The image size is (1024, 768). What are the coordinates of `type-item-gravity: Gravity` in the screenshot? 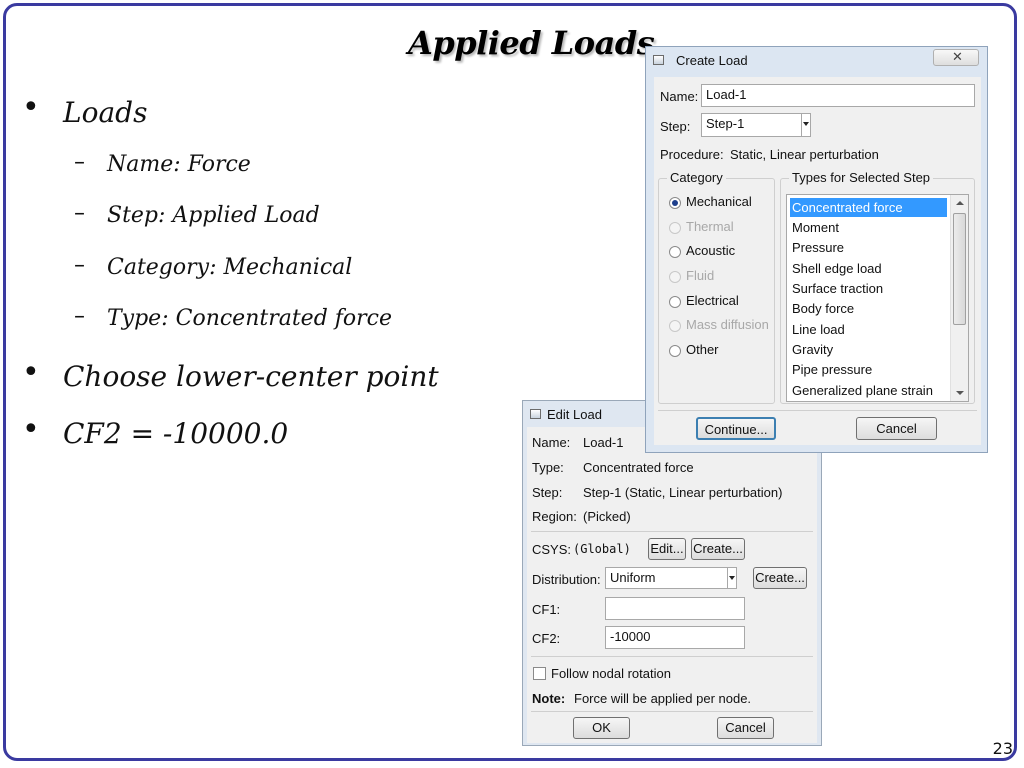 It's located at (811, 349).